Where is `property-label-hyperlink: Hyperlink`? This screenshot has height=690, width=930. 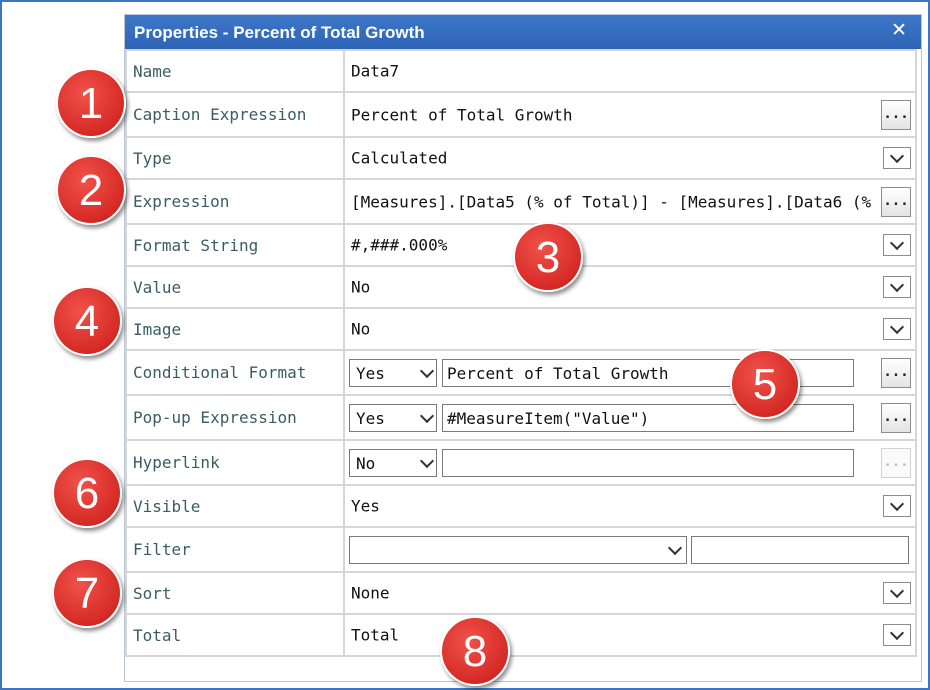 property-label-hyperlink: Hyperlink is located at coordinates (235, 462).